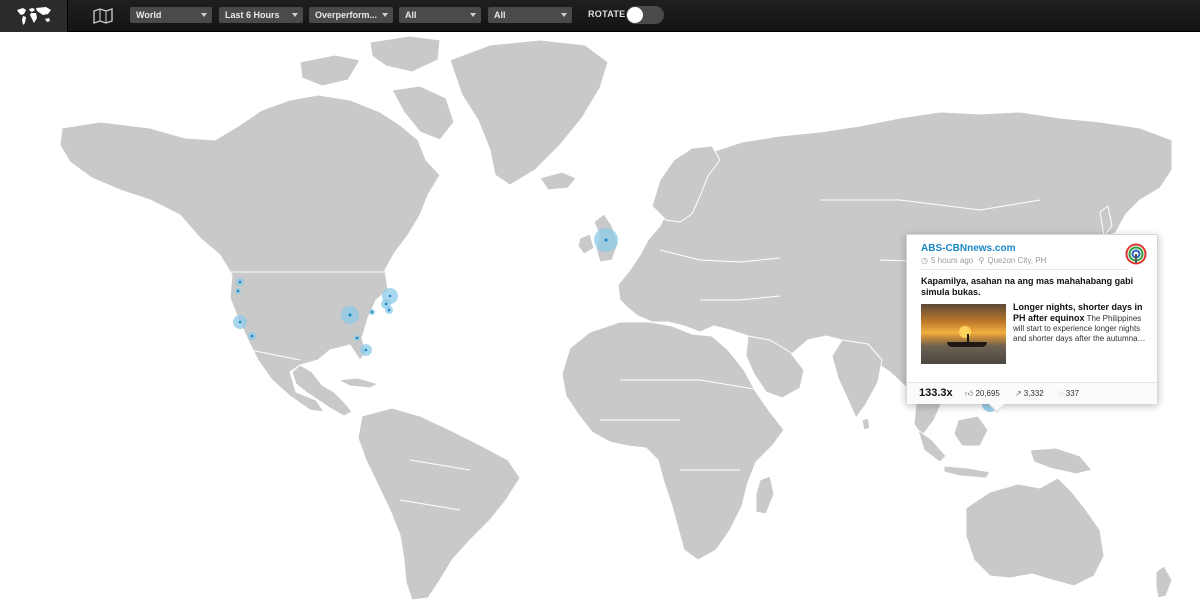 The width and height of the screenshot is (1200, 600). What do you see at coordinates (1061, 461) in the screenshot?
I see `new-guinea` at bounding box center [1061, 461].